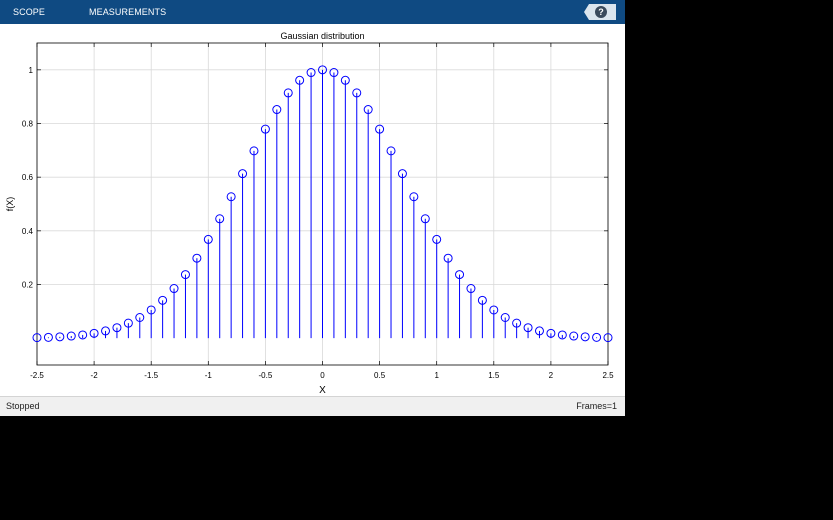 This screenshot has height=520, width=833. I want to click on tab-measurements: MEASUREMENTS, so click(127, 12).